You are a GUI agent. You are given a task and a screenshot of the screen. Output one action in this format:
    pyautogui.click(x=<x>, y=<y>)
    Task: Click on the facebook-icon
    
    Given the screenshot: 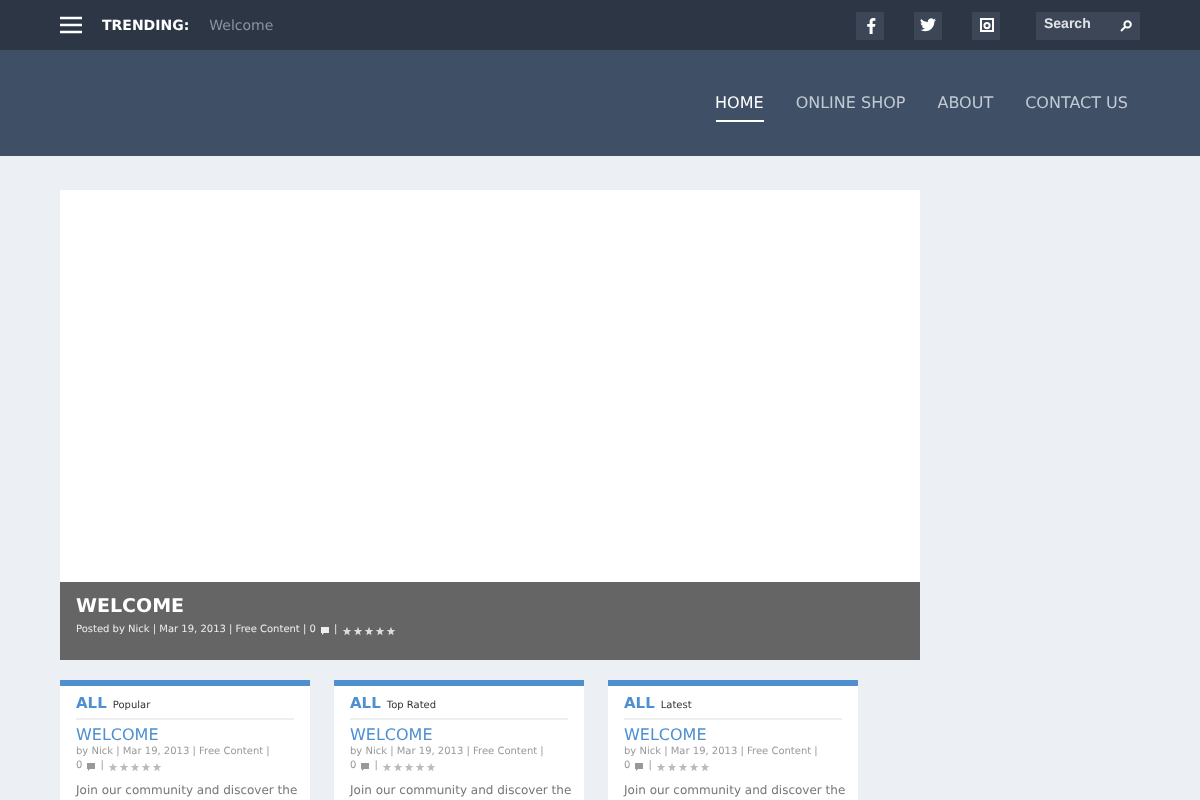 What is the action you would take?
    pyautogui.click(x=870, y=25)
    